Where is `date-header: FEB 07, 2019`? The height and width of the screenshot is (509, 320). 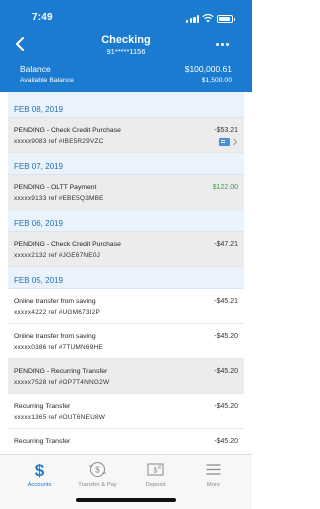 date-header: FEB 07, 2019 is located at coordinates (126, 164).